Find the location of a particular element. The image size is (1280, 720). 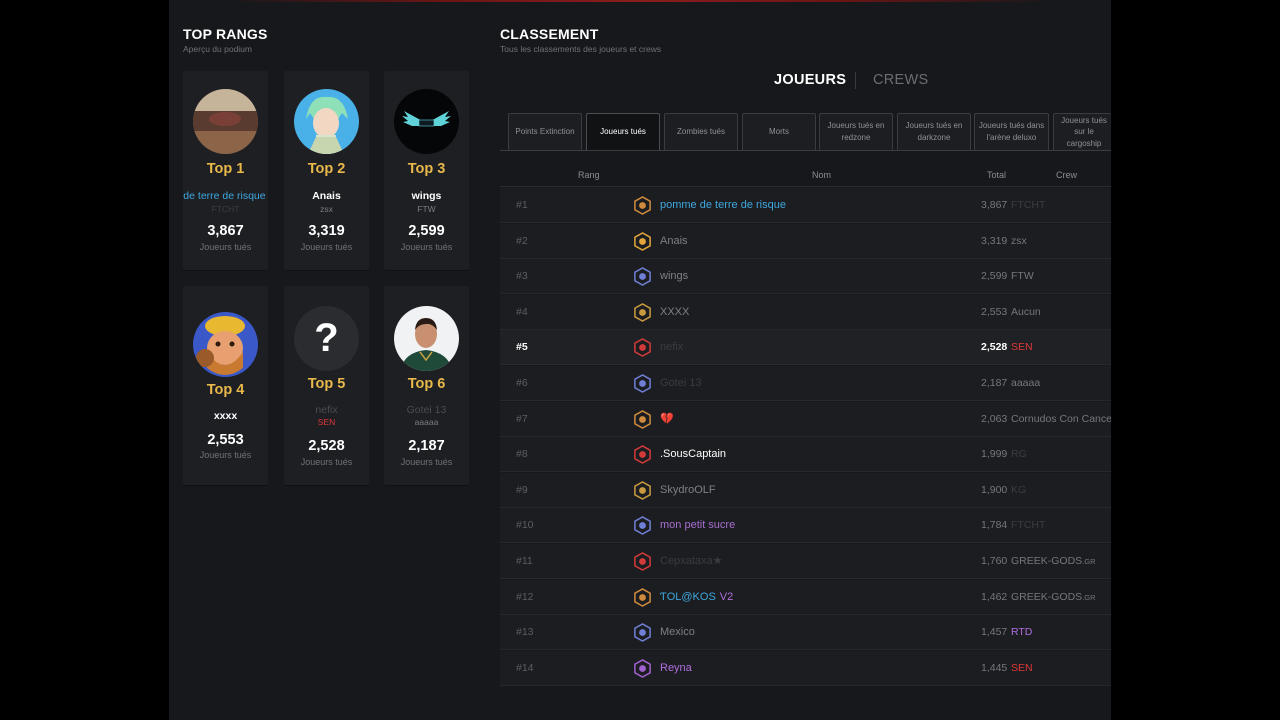

tab-zombies-killed: Zombies tués is located at coordinates (701, 131).